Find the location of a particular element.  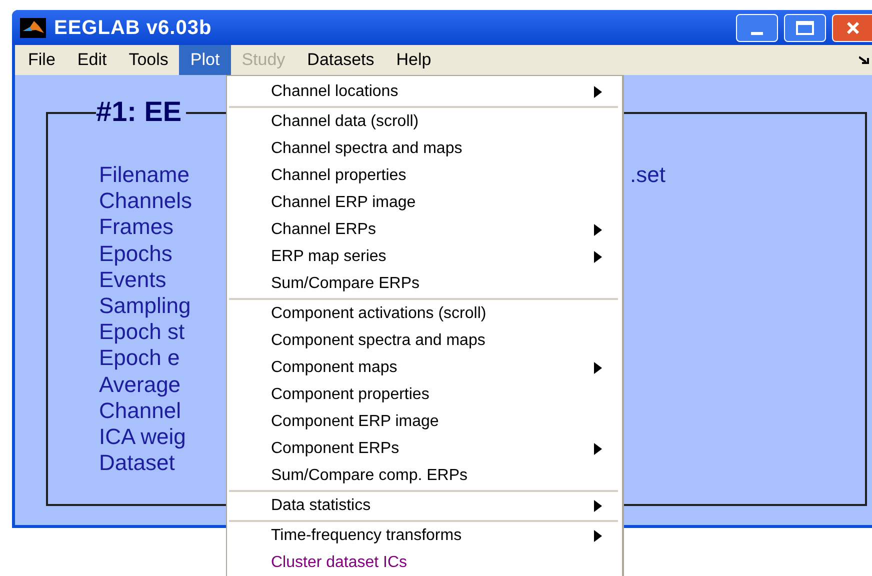

menu-item: File is located at coordinates (41, 60).